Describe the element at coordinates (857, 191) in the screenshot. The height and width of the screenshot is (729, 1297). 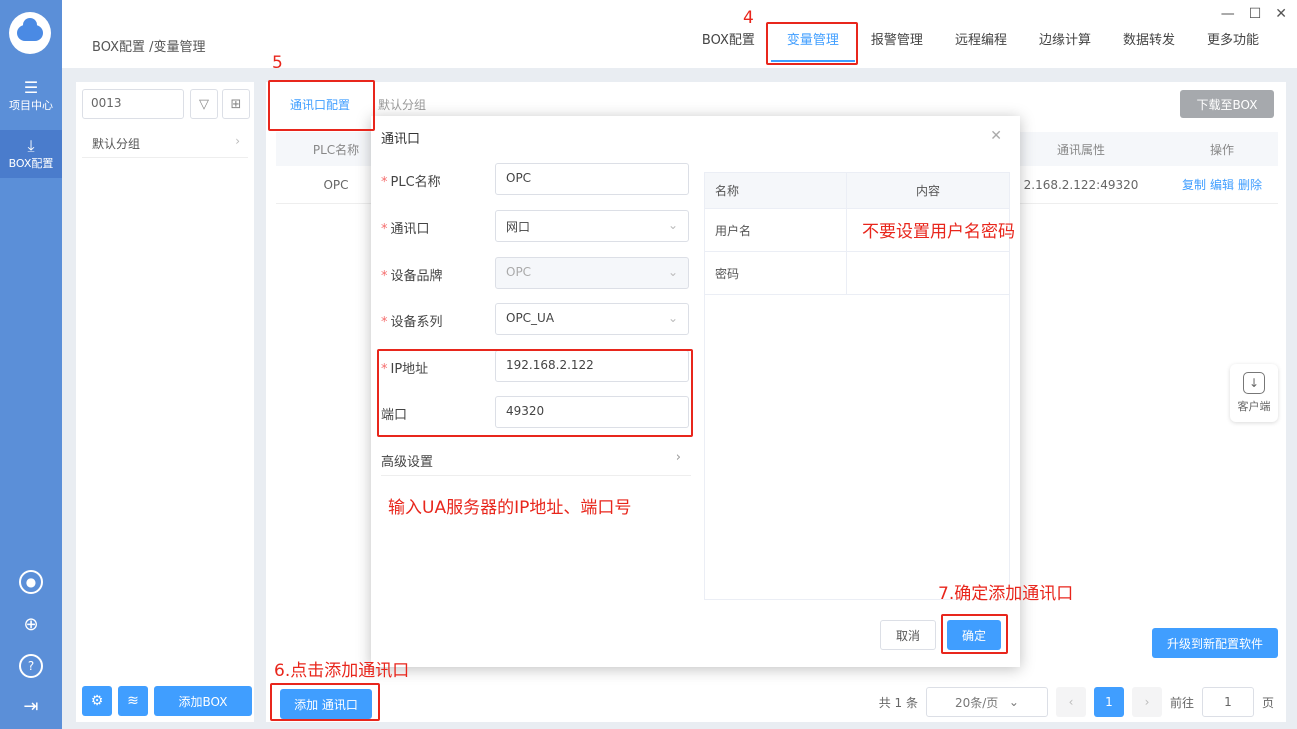
I see `credentials-table-header: 名称 内容` at that location.